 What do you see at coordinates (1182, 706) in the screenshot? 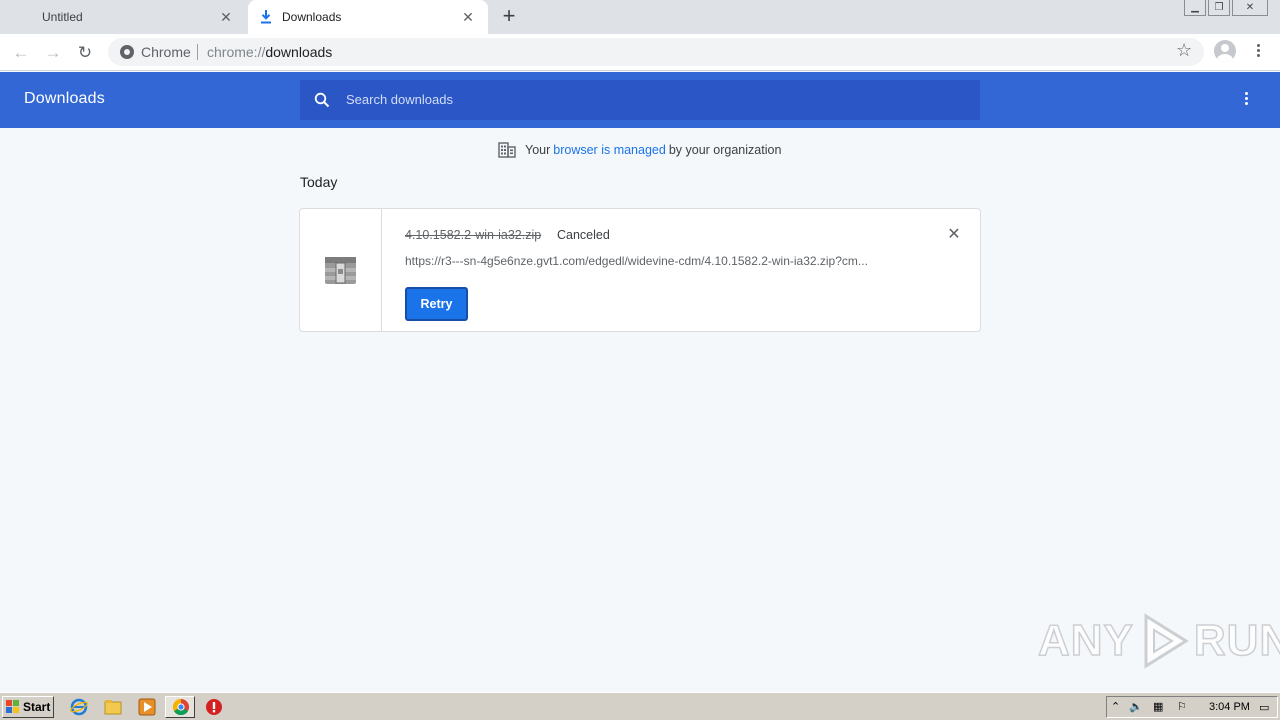
I see `action-center-flag-icon: ⚐` at bounding box center [1182, 706].